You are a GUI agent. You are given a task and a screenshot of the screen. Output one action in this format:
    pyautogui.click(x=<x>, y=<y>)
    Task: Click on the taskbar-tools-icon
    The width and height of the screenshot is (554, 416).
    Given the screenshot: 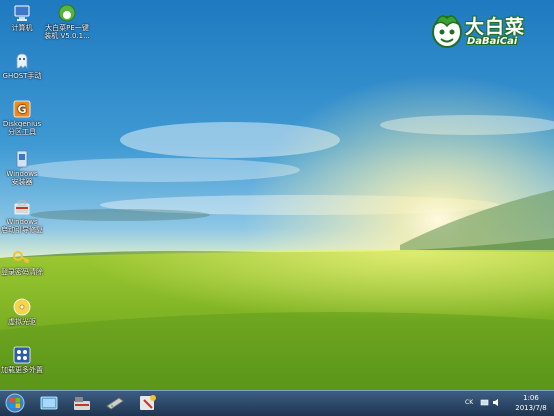 What is the action you would take?
    pyautogui.click(x=148, y=403)
    